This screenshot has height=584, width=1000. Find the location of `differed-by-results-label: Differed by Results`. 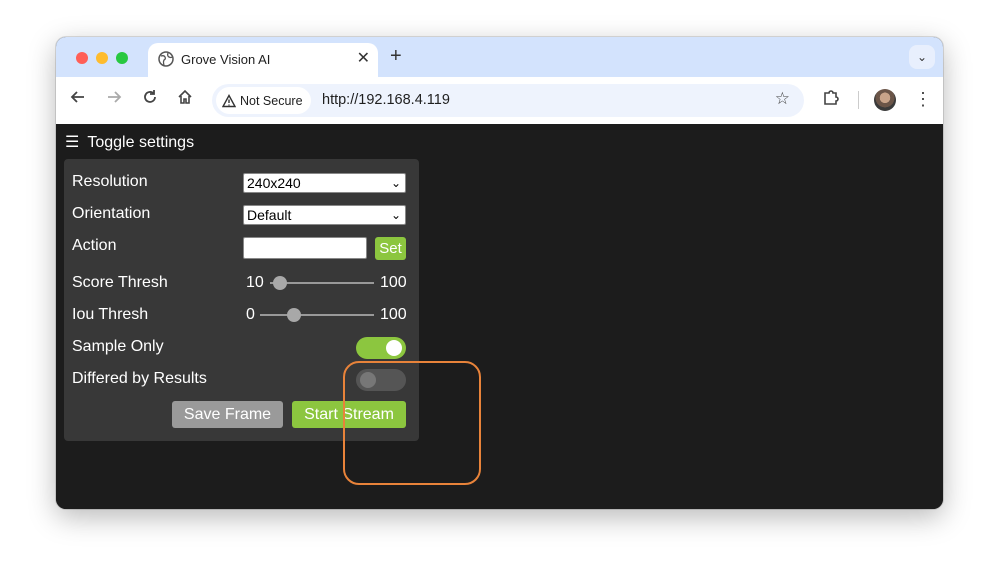

differed-by-results-label: Differed by Results is located at coordinates (139, 378).